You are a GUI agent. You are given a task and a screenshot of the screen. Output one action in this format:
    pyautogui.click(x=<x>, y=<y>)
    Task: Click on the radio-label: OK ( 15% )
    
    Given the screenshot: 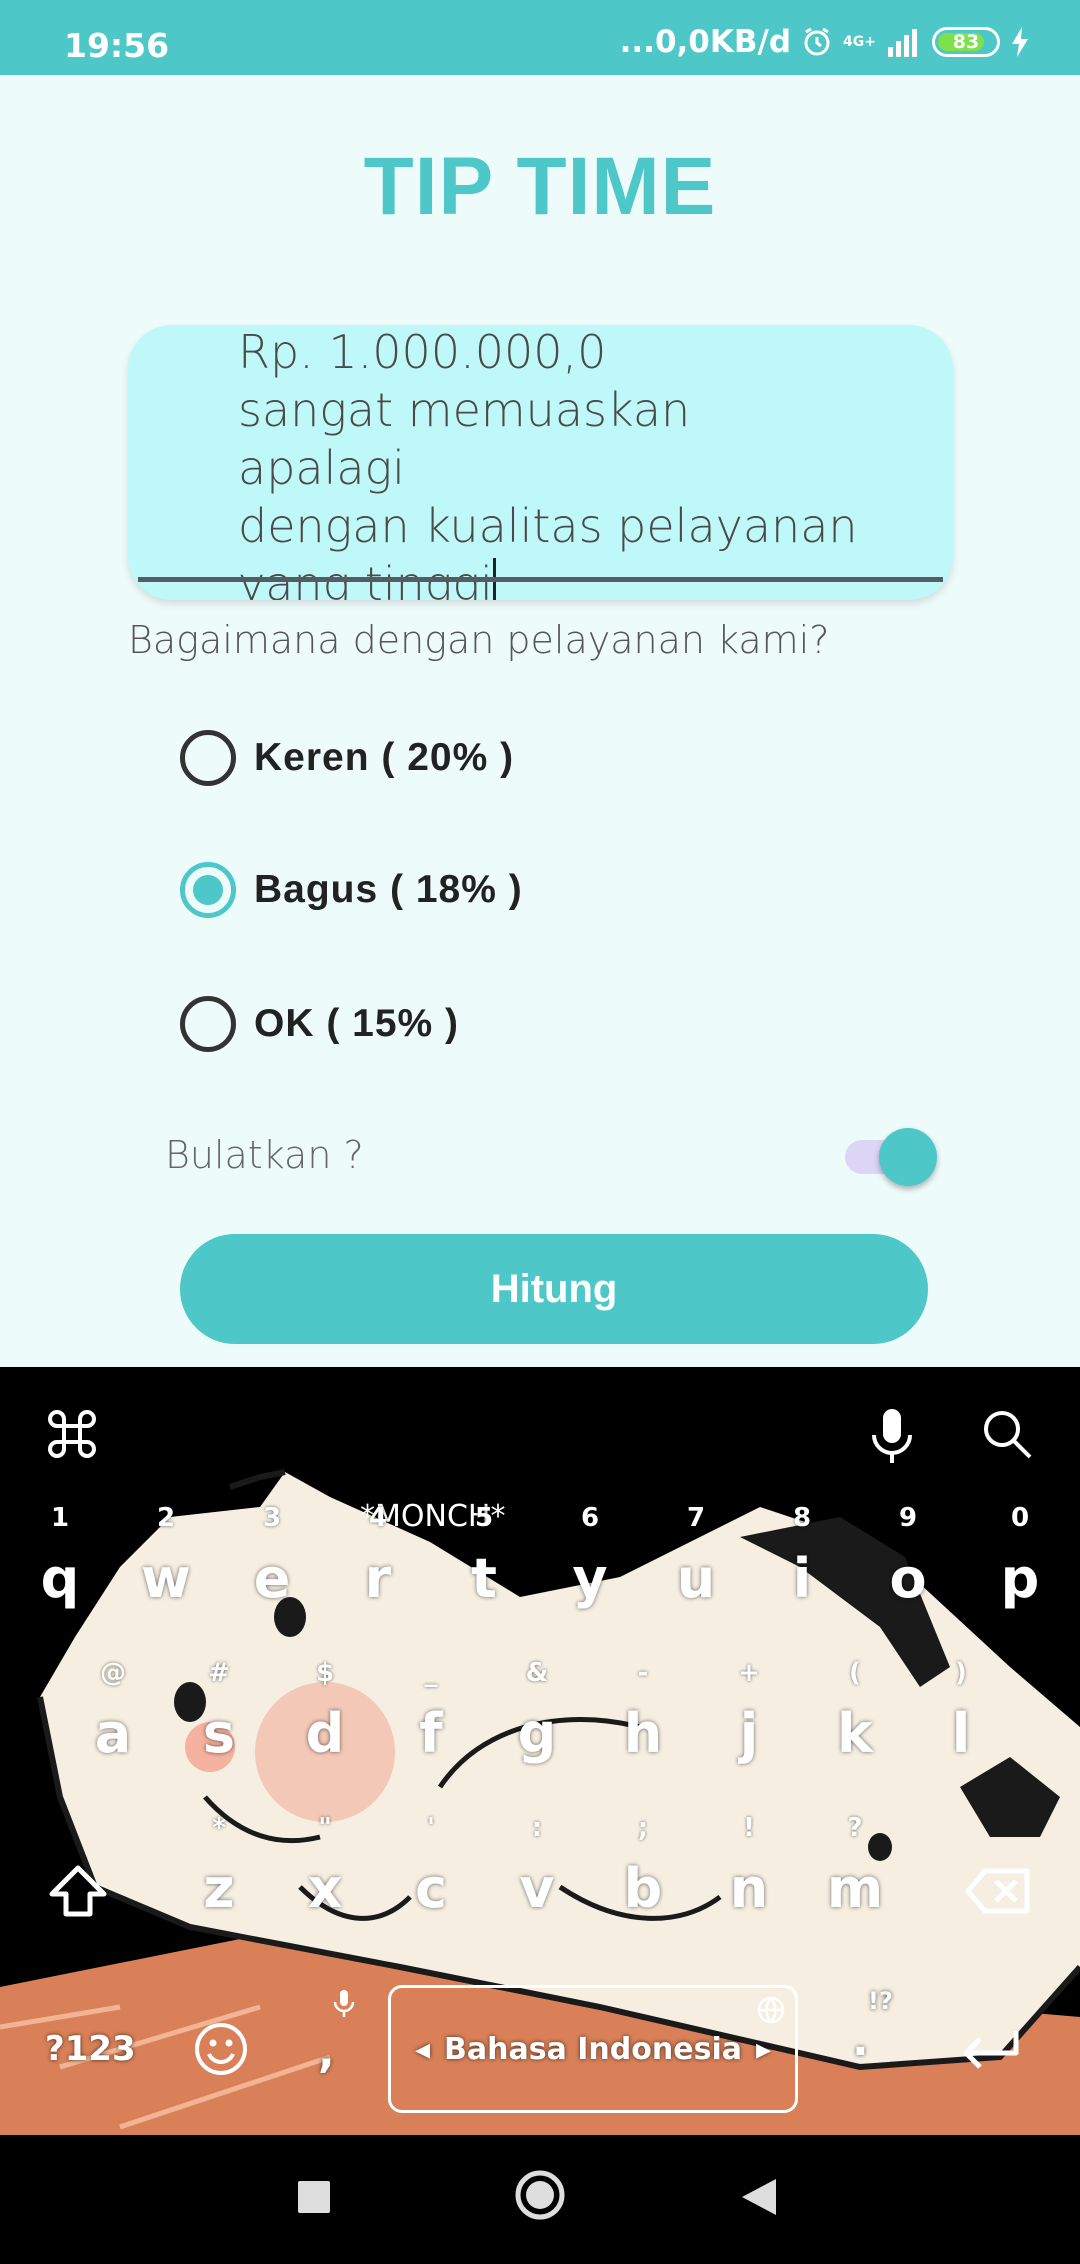 What is the action you would take?
    pyautogui.click(x=357, y=1023)
    